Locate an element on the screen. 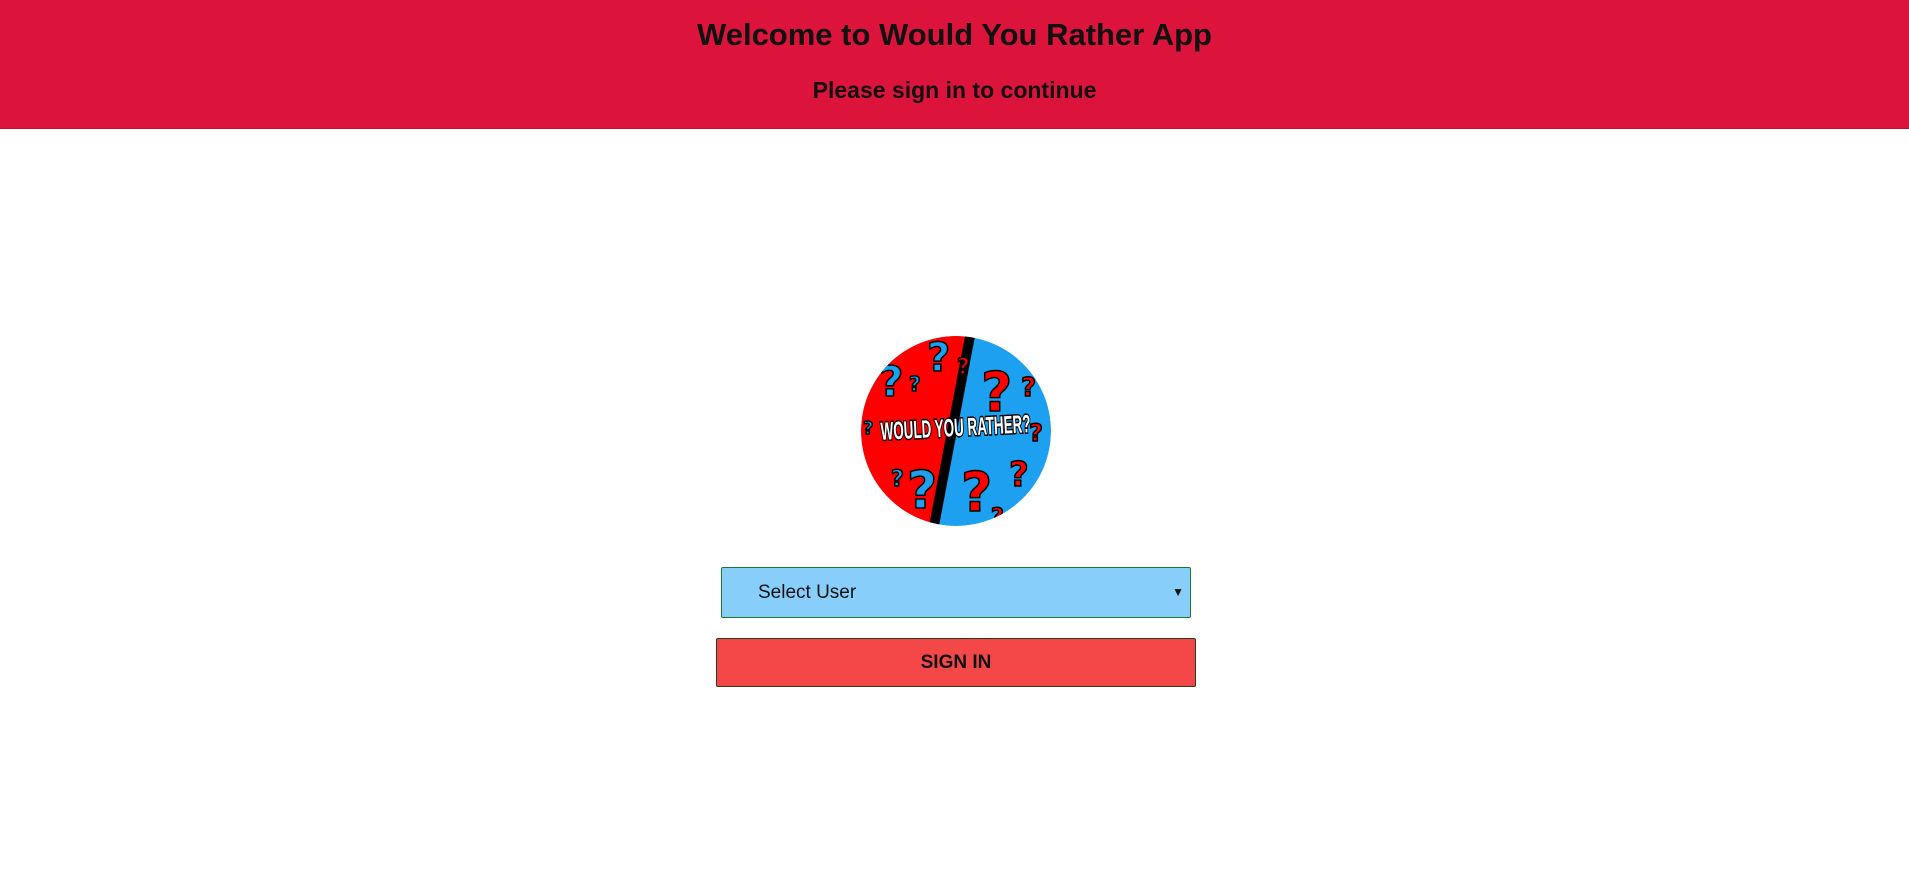 This screenshot has width=1909, height=891. sign-in-button: SIGN IN is located at coordinates (956, 662).